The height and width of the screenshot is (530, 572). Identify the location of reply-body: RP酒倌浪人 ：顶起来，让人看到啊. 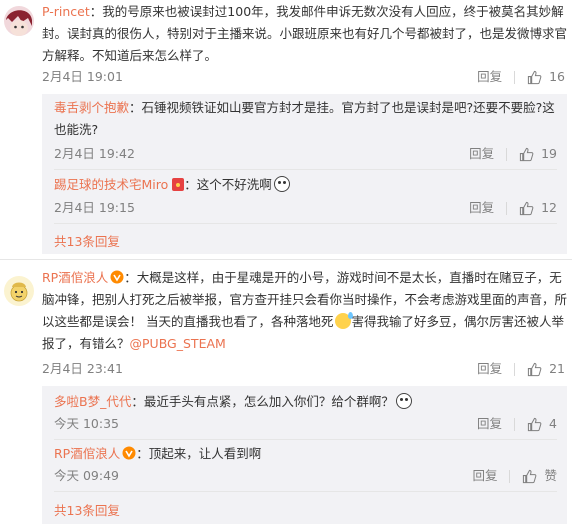
(306, 454).